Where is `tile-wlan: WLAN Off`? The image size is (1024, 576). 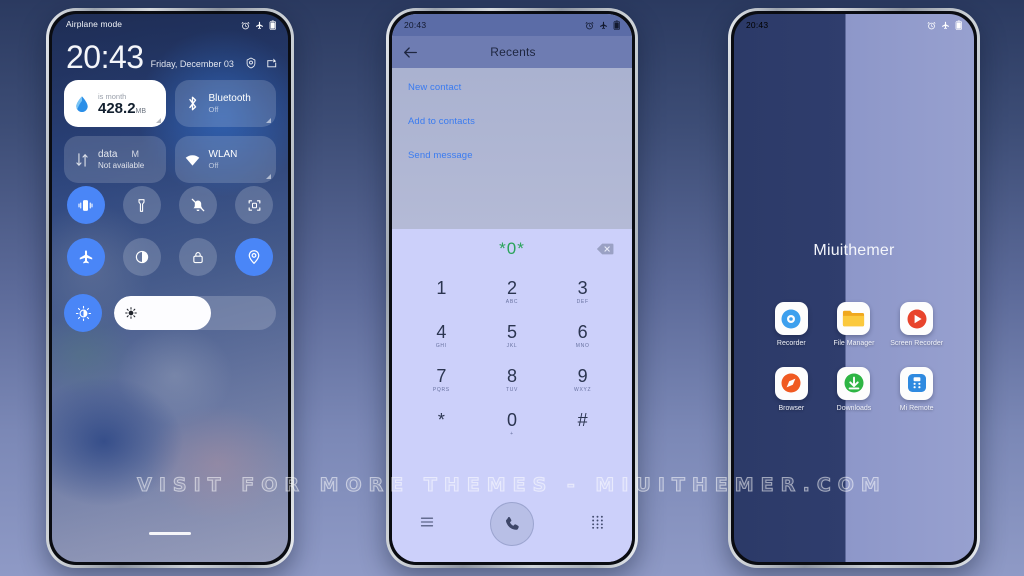
tile-wlan: WLAN Off is located at coordinates (225, 159).